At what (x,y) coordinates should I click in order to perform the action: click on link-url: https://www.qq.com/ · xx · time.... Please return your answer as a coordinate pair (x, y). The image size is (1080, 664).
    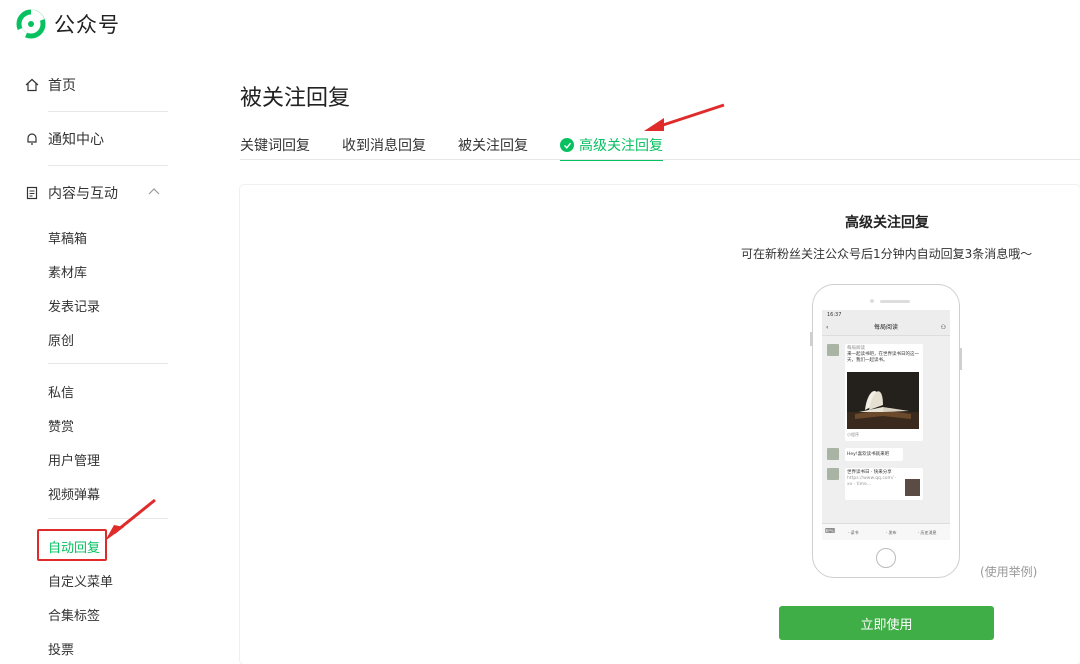
    Looking at the image, I should click on (872, 481).